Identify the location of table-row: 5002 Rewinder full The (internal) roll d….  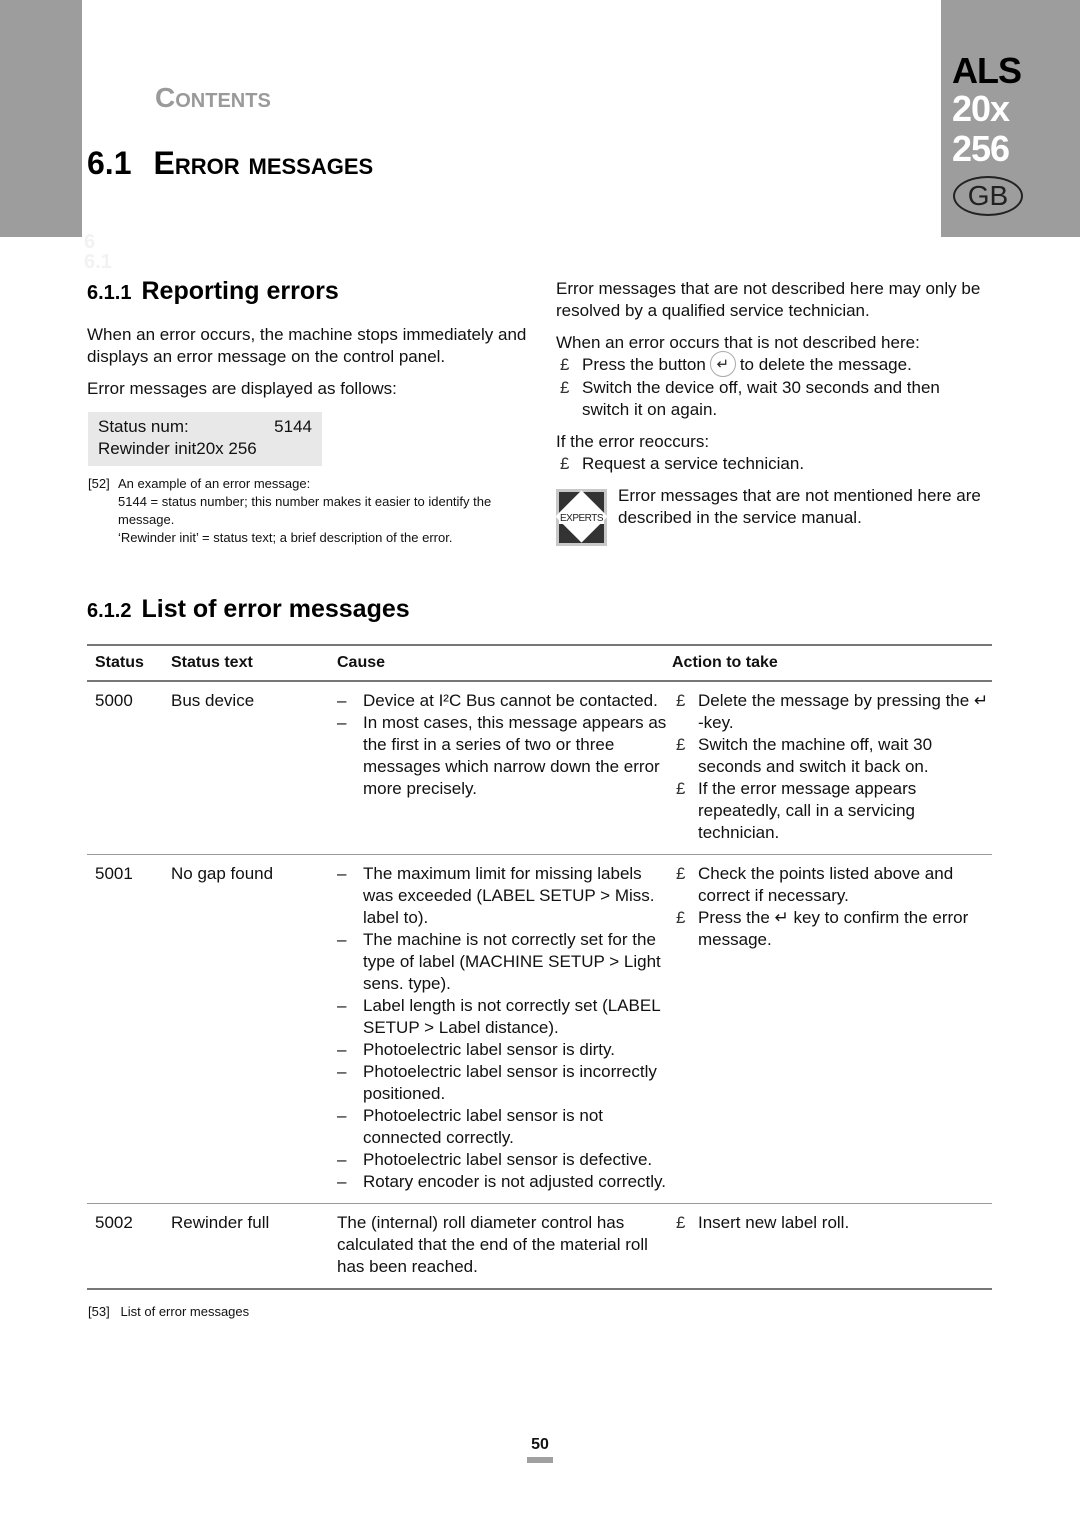
(539, 1246).